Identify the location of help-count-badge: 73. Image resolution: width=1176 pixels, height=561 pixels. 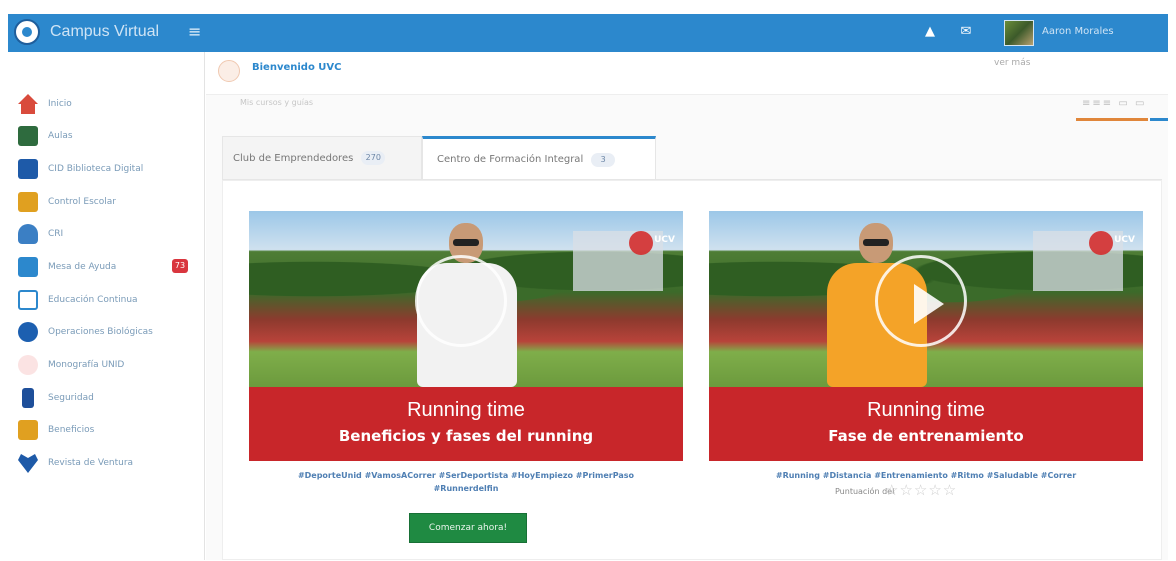
(180, 266).